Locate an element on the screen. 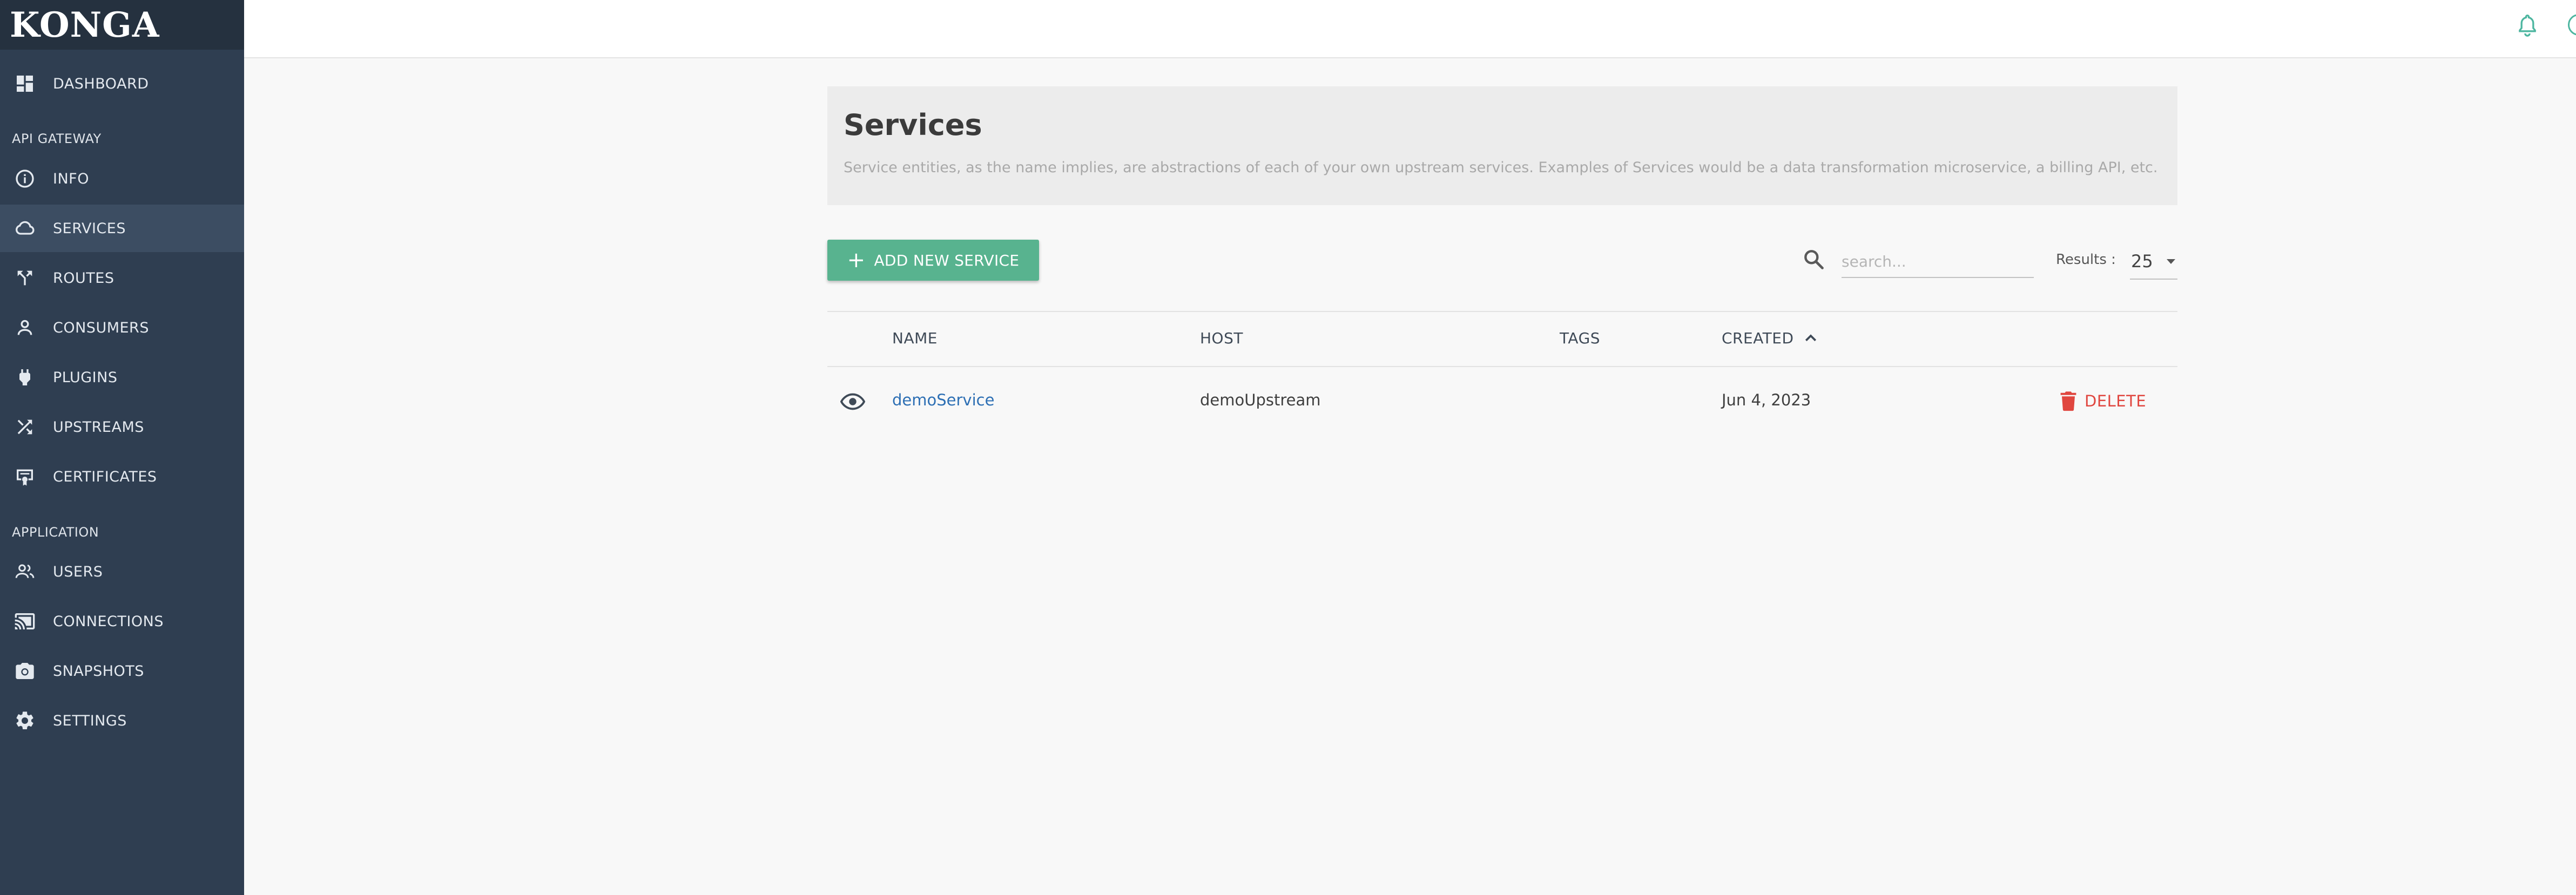  sidebar-item-connections: CONNECTIONS is located at coordinates (122, 621).